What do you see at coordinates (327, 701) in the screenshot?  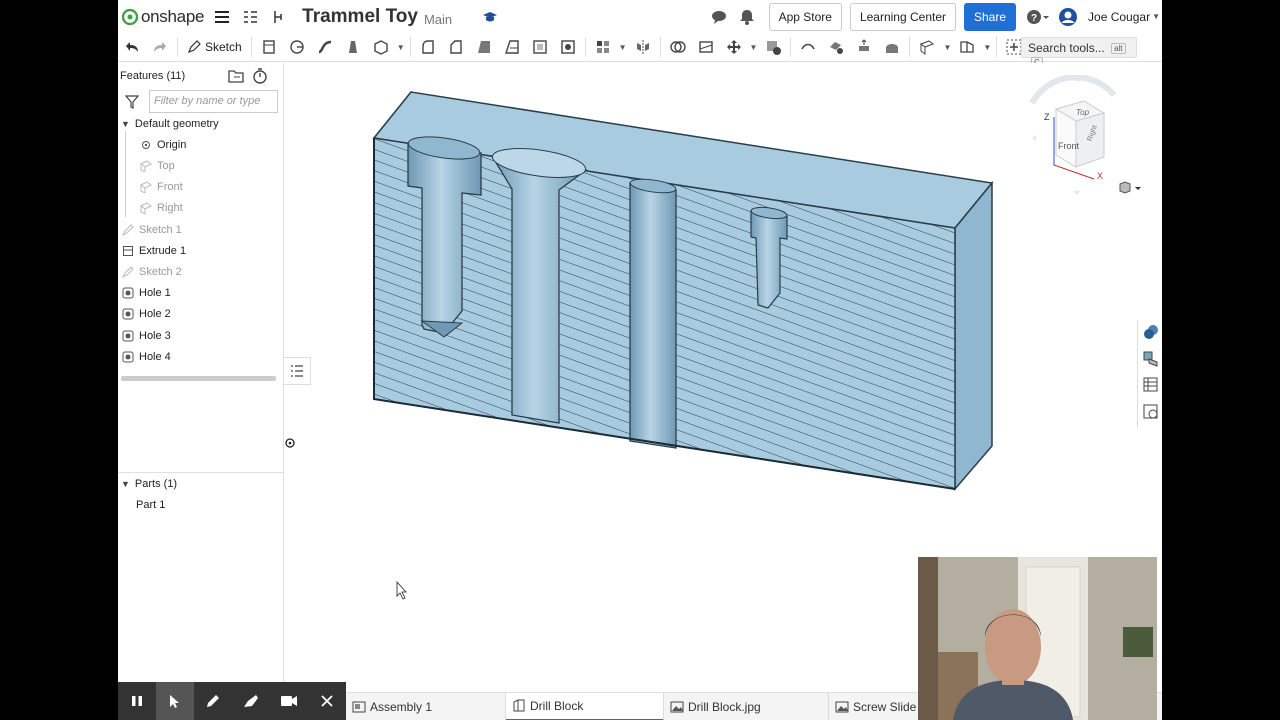 I see `close-recorder-button` at bounding box center [327, 701].